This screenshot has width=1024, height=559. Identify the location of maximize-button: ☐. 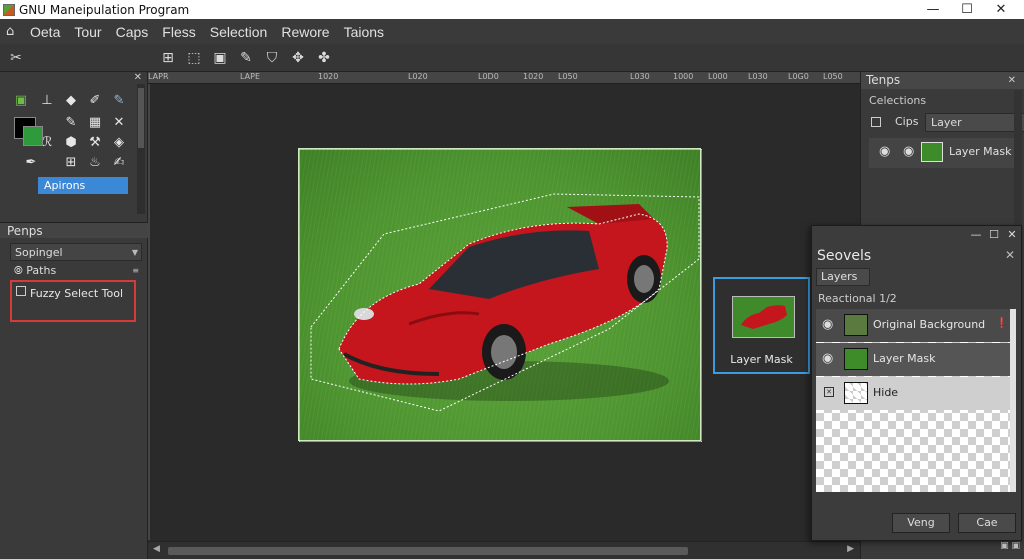
(967, 9).